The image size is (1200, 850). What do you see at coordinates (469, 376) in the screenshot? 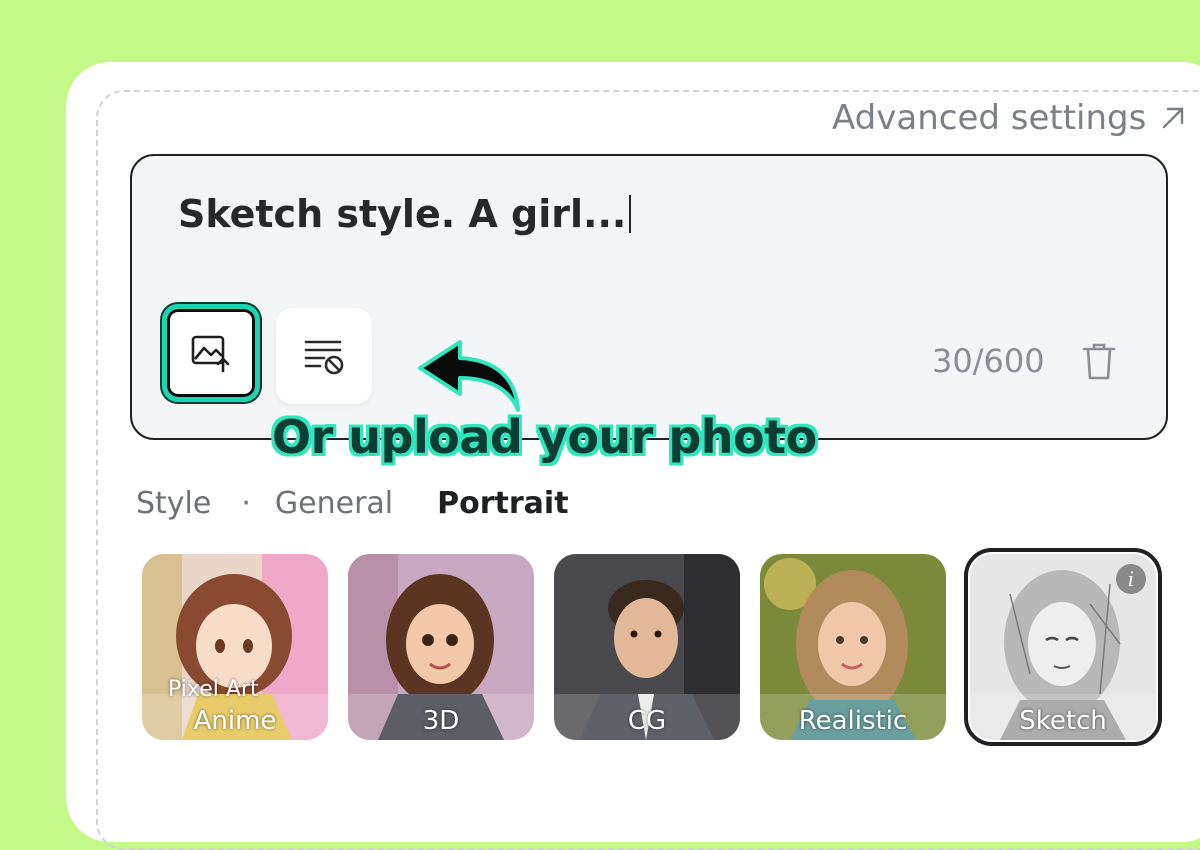
I see `curved-arrow-icon` at bounding box center [469, 376].